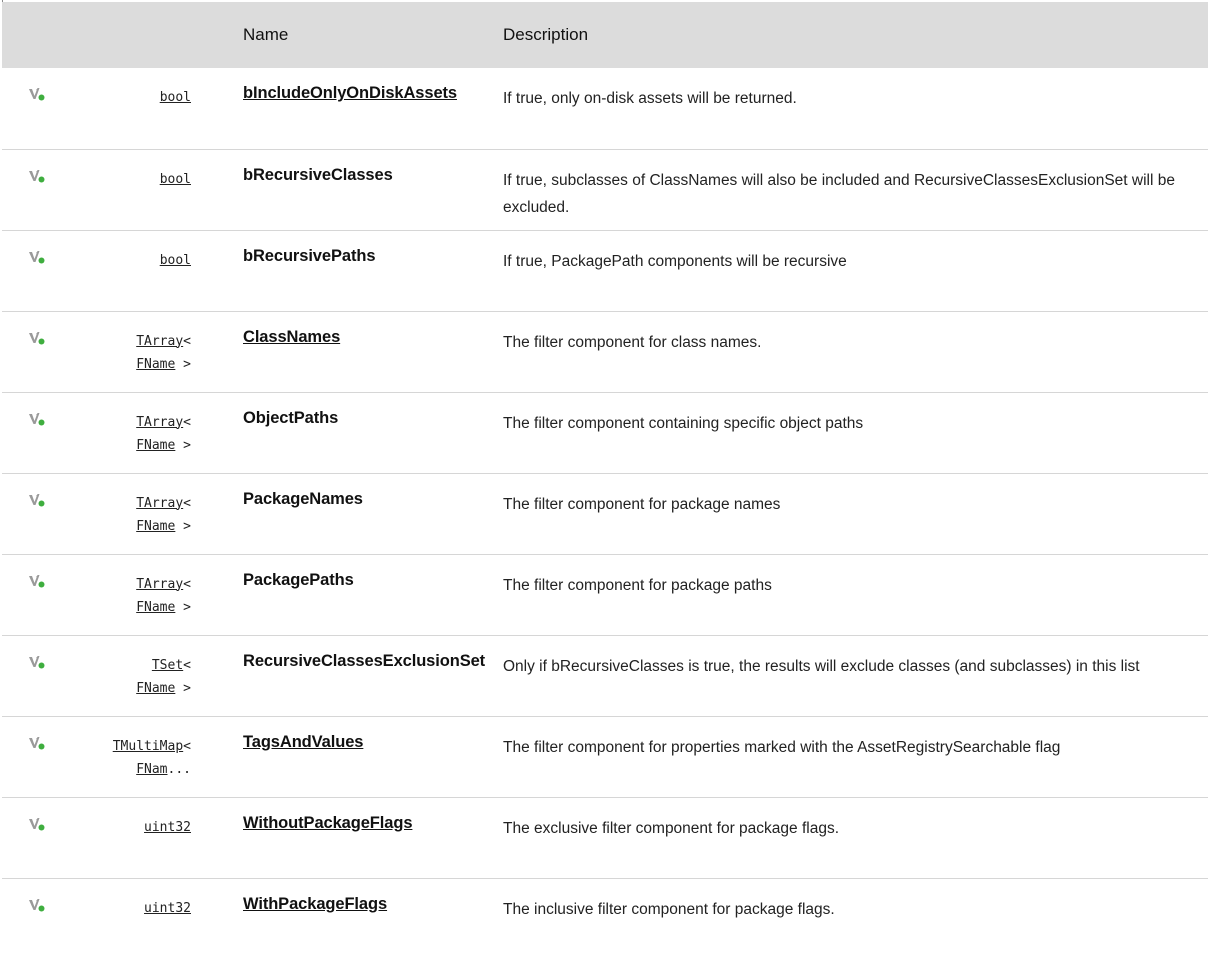 The height and width of the screenshot is (959, 1212). Describe the element at coordinates (632, 342) in the screenshot. I see `variable-description: The filter component for class names.` at that location.